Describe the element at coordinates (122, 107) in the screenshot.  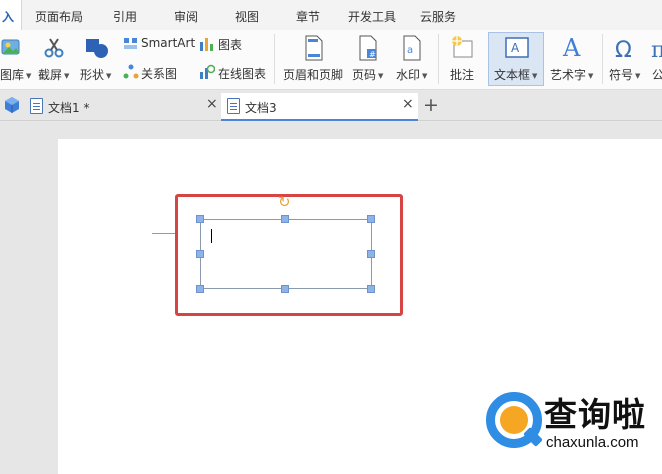
I see `doc-tab-1: 文档1 * ×` at that location.